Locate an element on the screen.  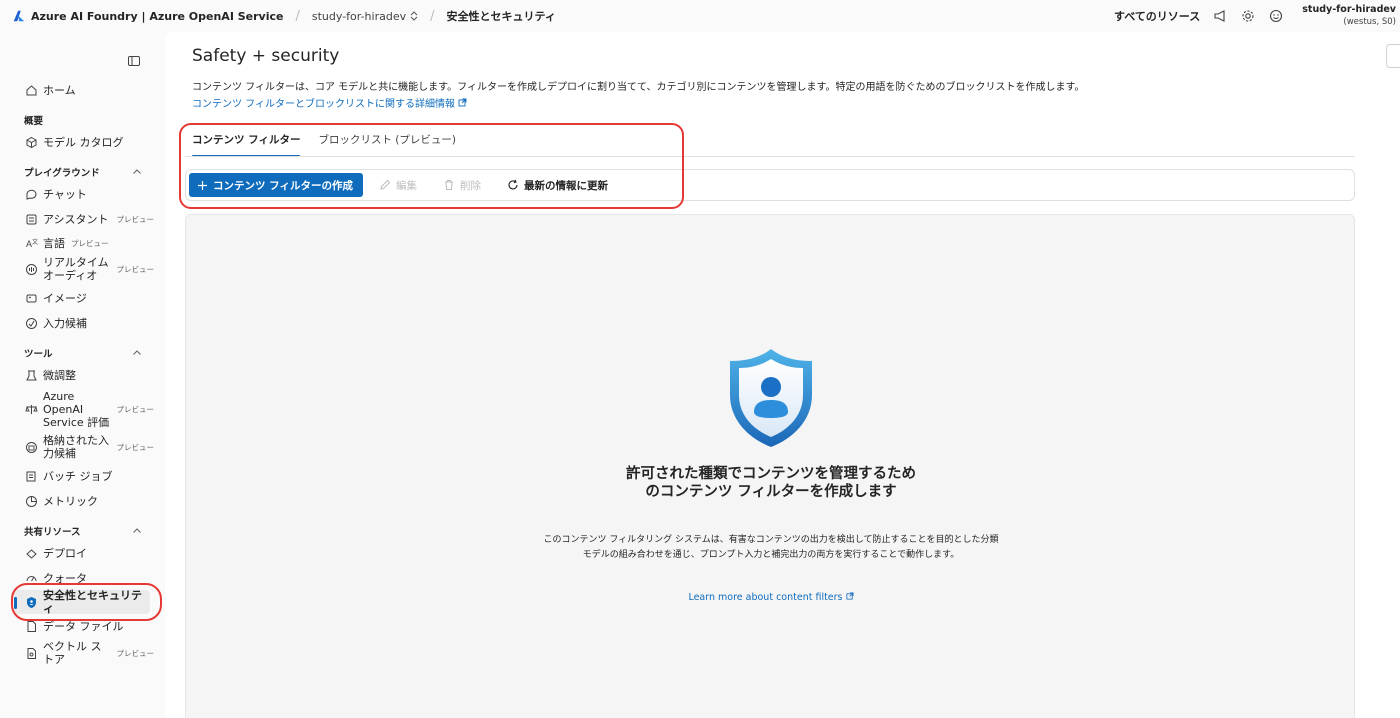
sidebar-section-playground: プレイグラウンド is located at coordinates (83, 172).